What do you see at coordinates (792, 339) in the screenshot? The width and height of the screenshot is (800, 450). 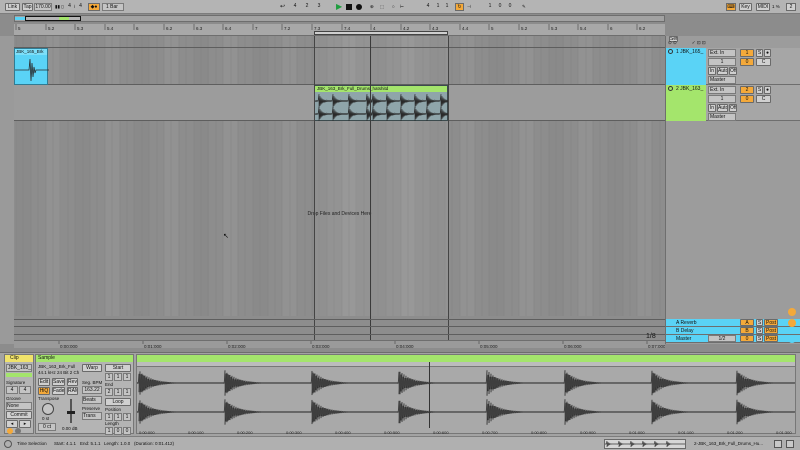 I see `master-show-icon` at bounding box center [792, 339].